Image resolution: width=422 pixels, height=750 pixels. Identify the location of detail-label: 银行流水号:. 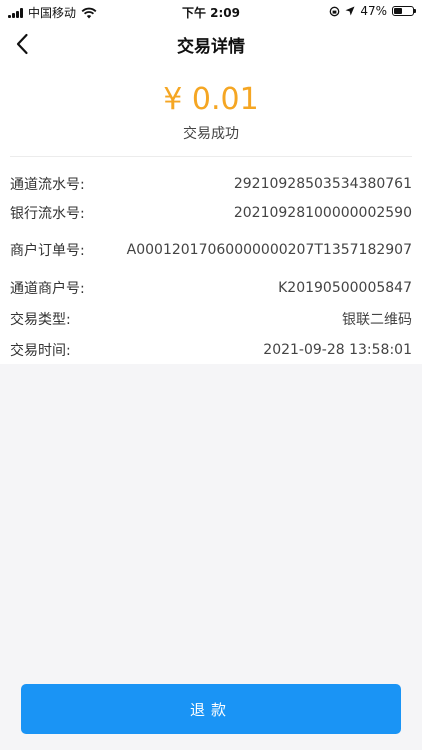
(47, 214).